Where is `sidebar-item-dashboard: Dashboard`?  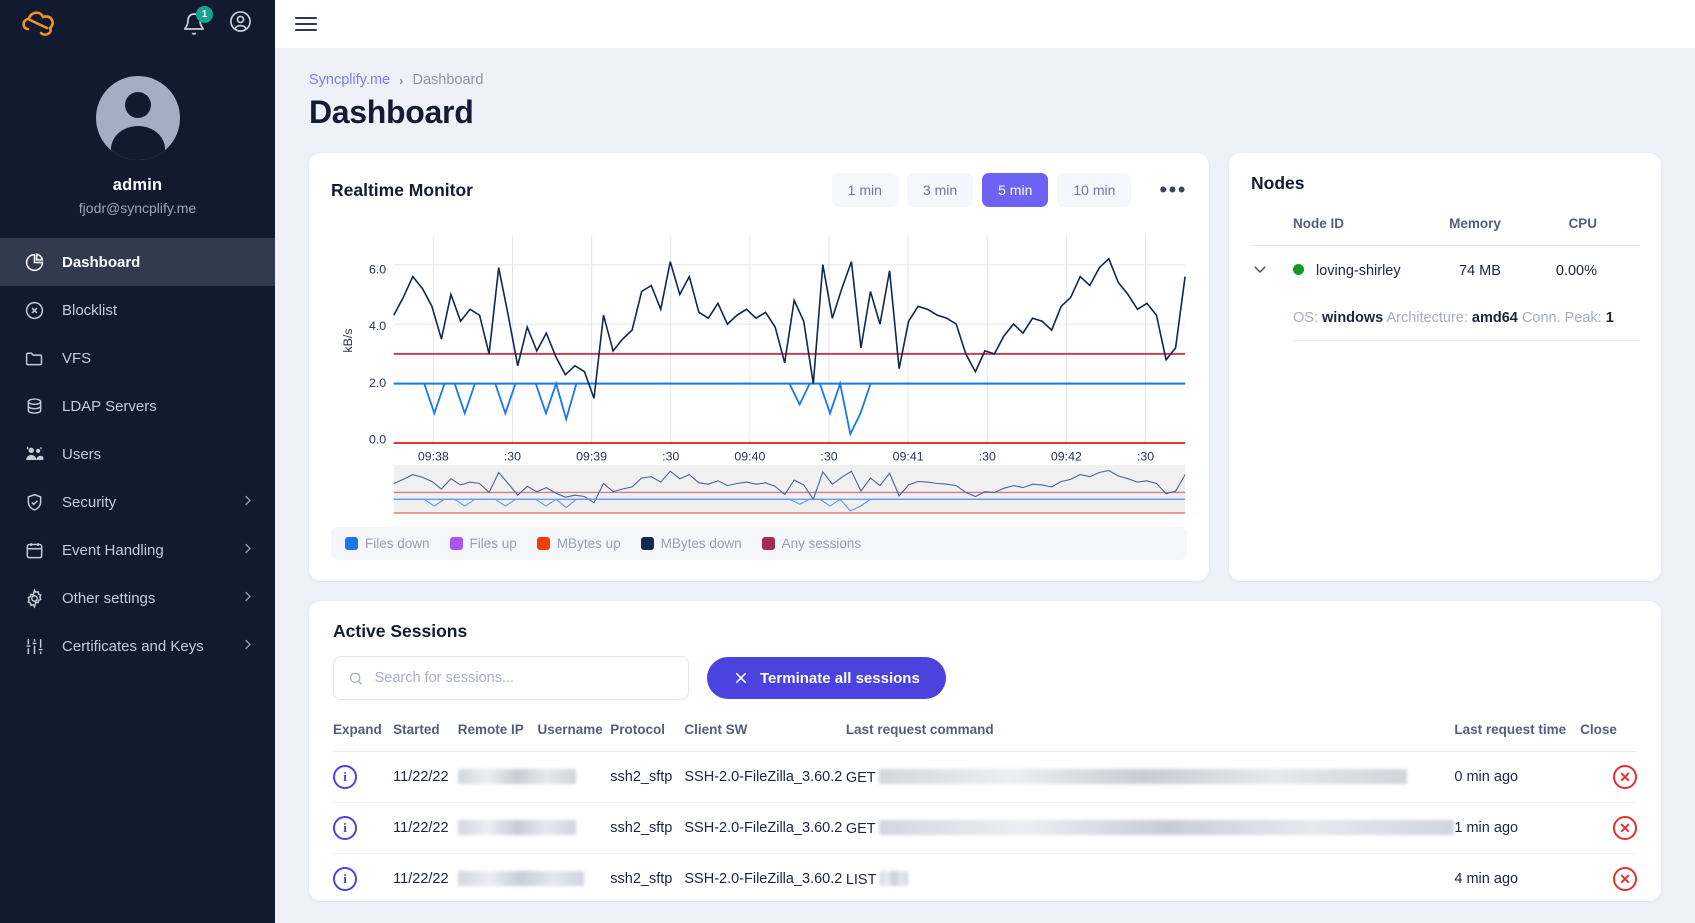
sidebar-item-dashboard: Dashboard is located at coordinates (137, 262).